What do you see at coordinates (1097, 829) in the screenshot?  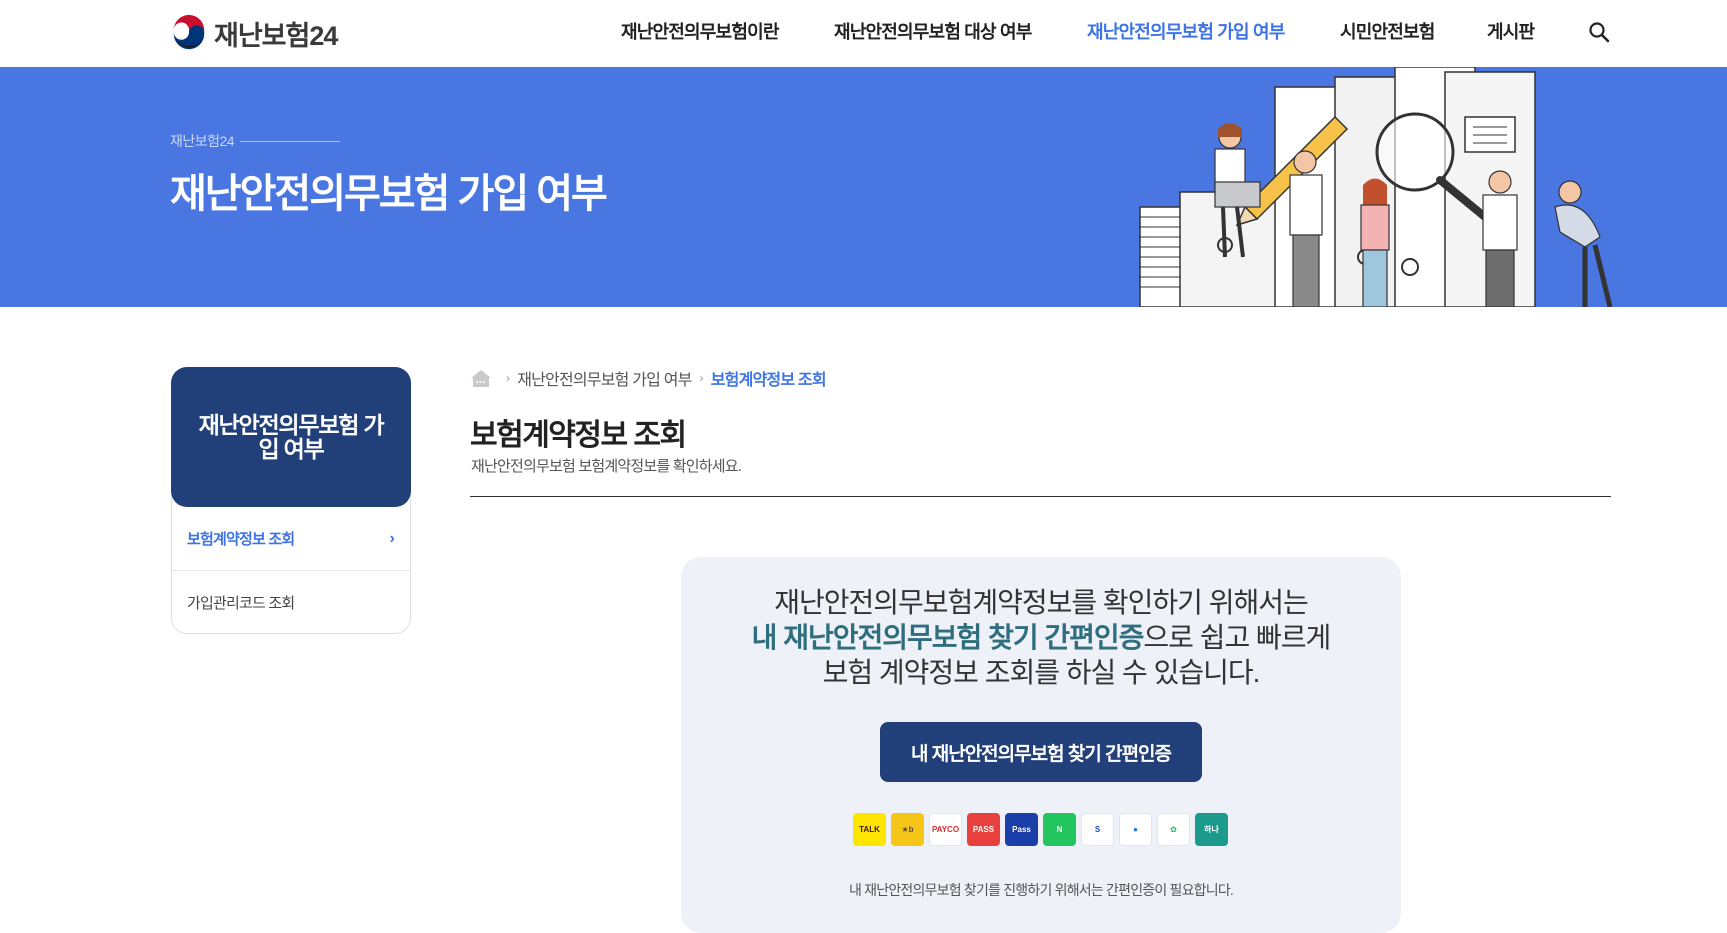 I see `shinhan-icon: S` at bounding box center [1097, 829].